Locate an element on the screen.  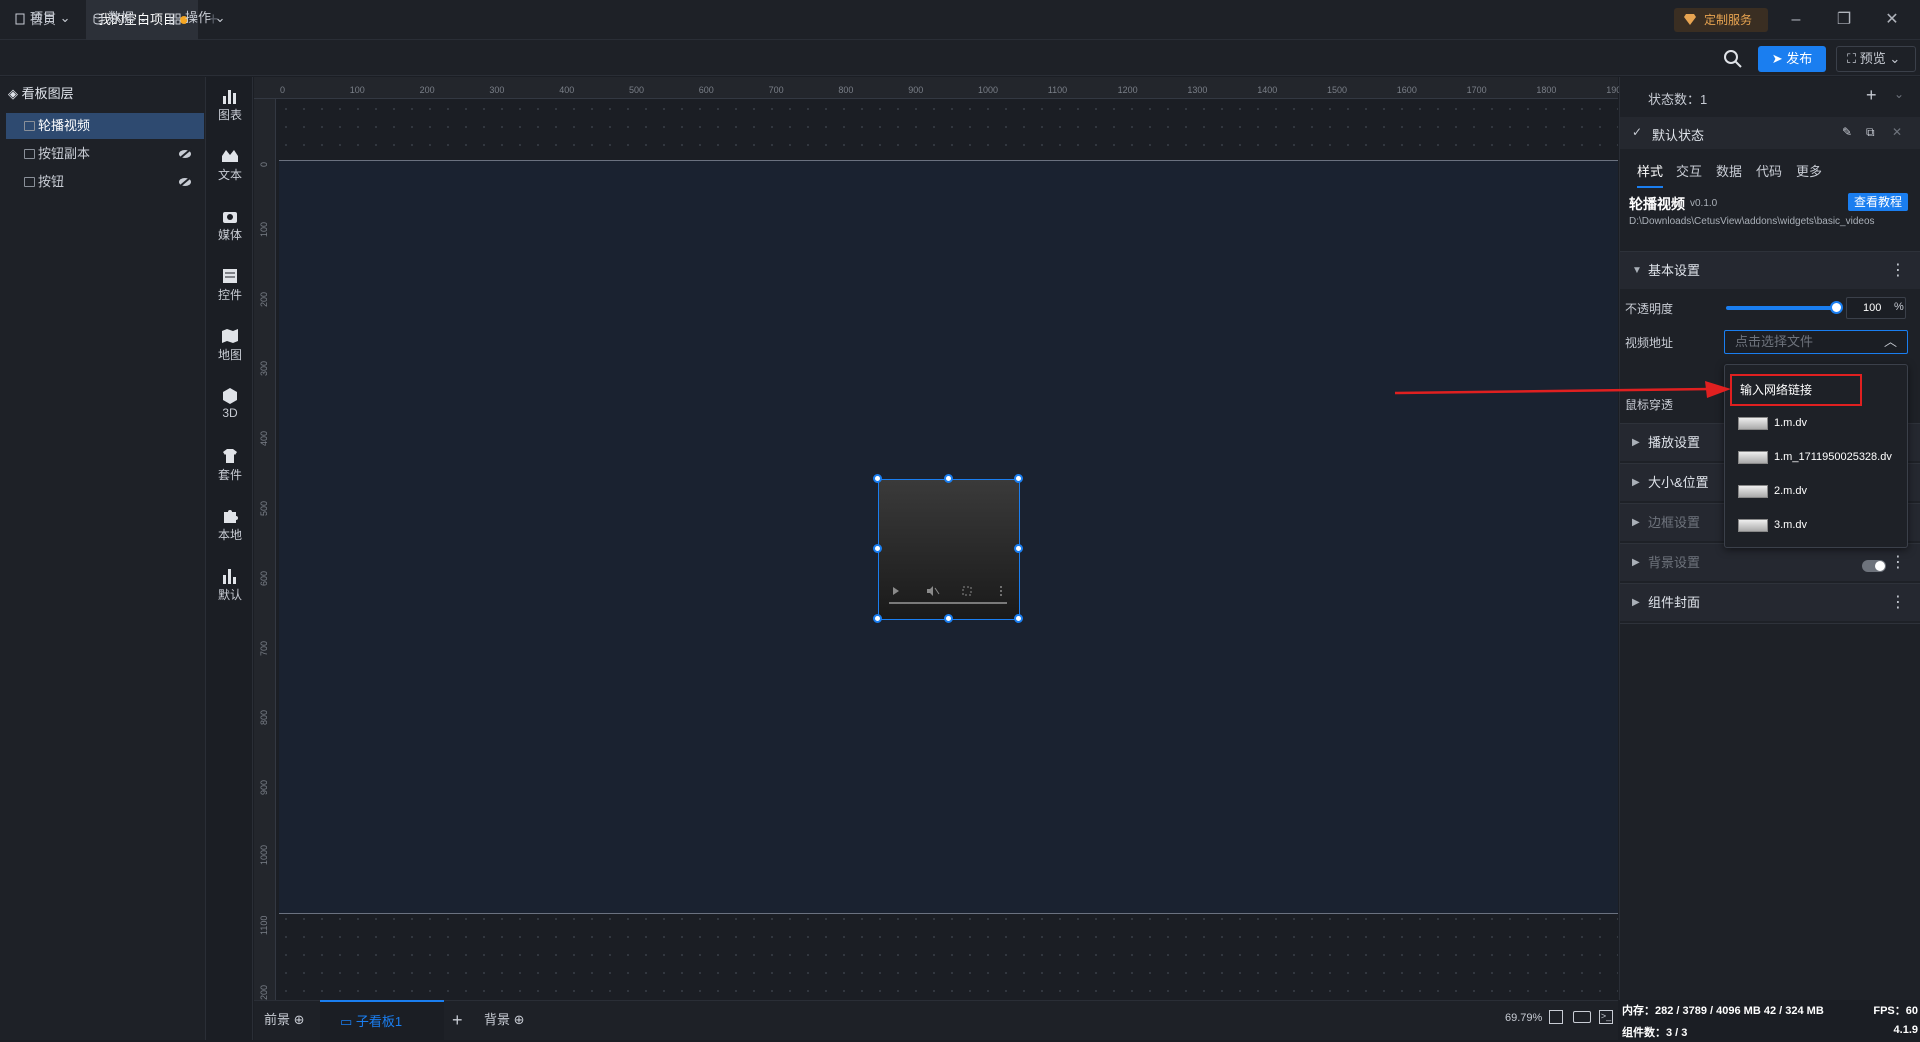
database-icon is located at coordinates (98, 19).